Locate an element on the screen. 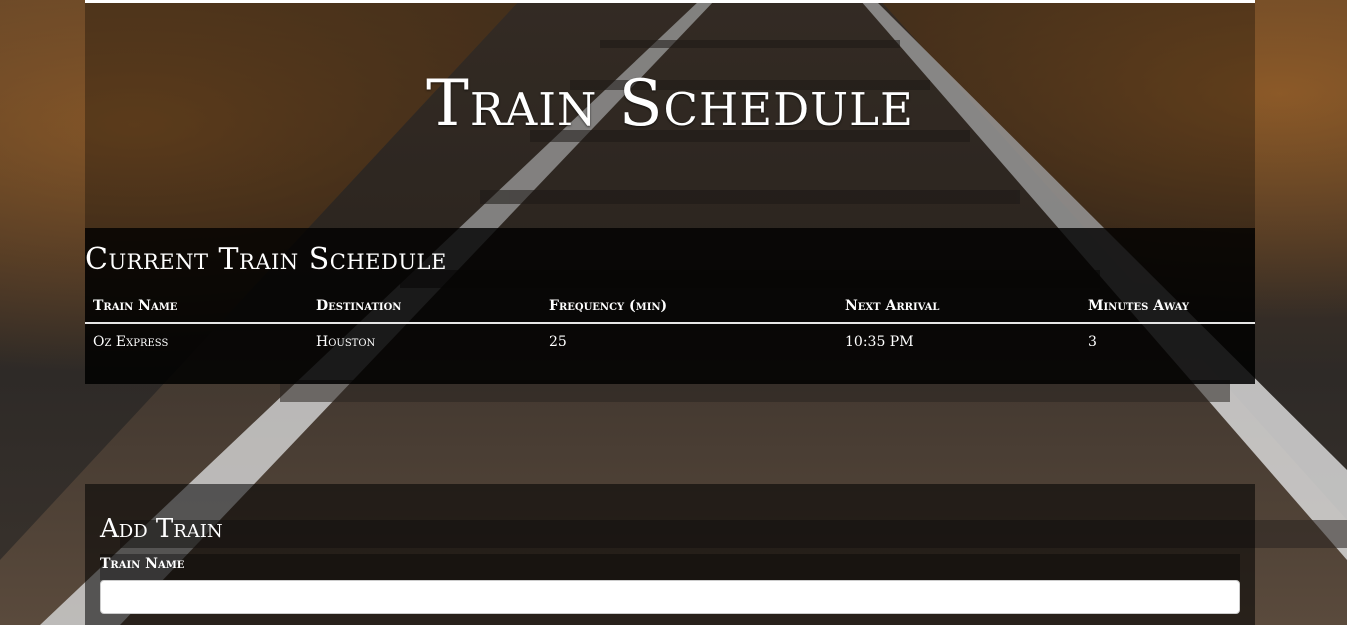 The width and height of the screenshot is (1347, 625). column-header-frequency: Frequency (min) is located at coordinates (689, 308).